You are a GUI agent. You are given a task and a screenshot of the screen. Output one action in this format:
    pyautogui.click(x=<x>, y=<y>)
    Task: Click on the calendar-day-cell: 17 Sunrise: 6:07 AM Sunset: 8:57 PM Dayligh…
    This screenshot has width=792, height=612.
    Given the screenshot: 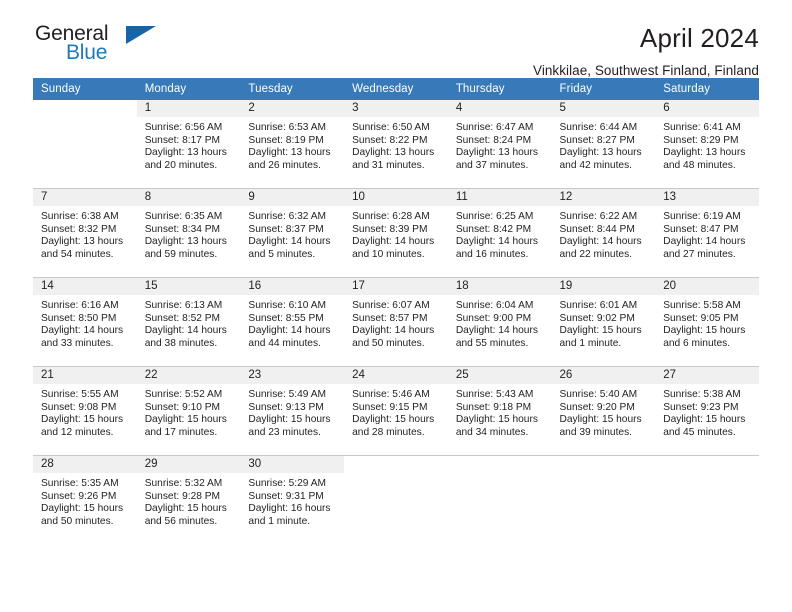 What is the action you would take?
    pyautogui.click(x=396, y=322)
    